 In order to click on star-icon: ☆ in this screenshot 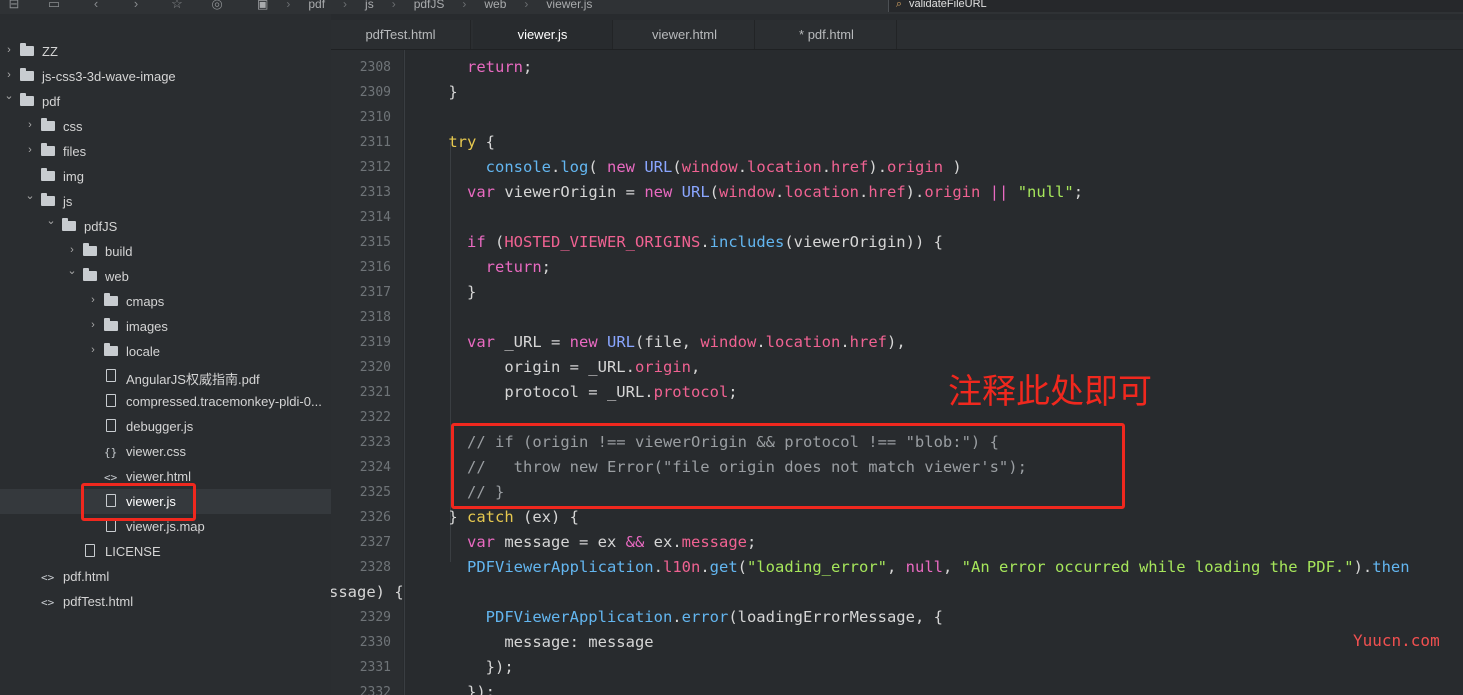, I will do `click(177, 6)`.